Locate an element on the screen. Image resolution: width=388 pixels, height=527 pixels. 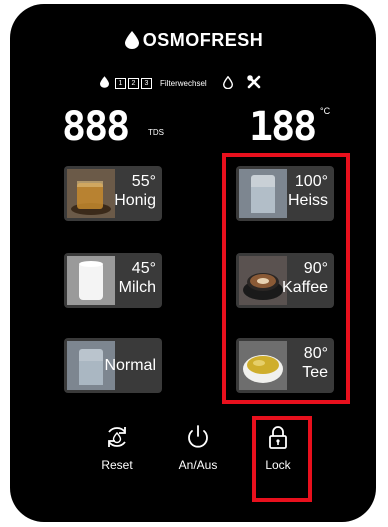
water-drop-outline-icon is located at coordinates (227, 83).